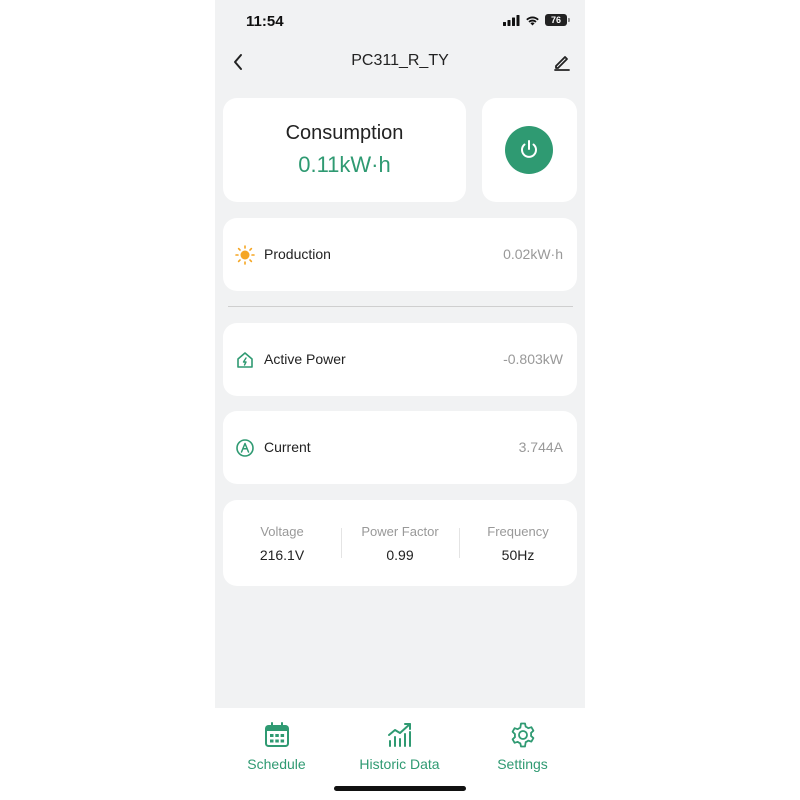  I want to click on frequency-label: Frequency, so click(518, 531).